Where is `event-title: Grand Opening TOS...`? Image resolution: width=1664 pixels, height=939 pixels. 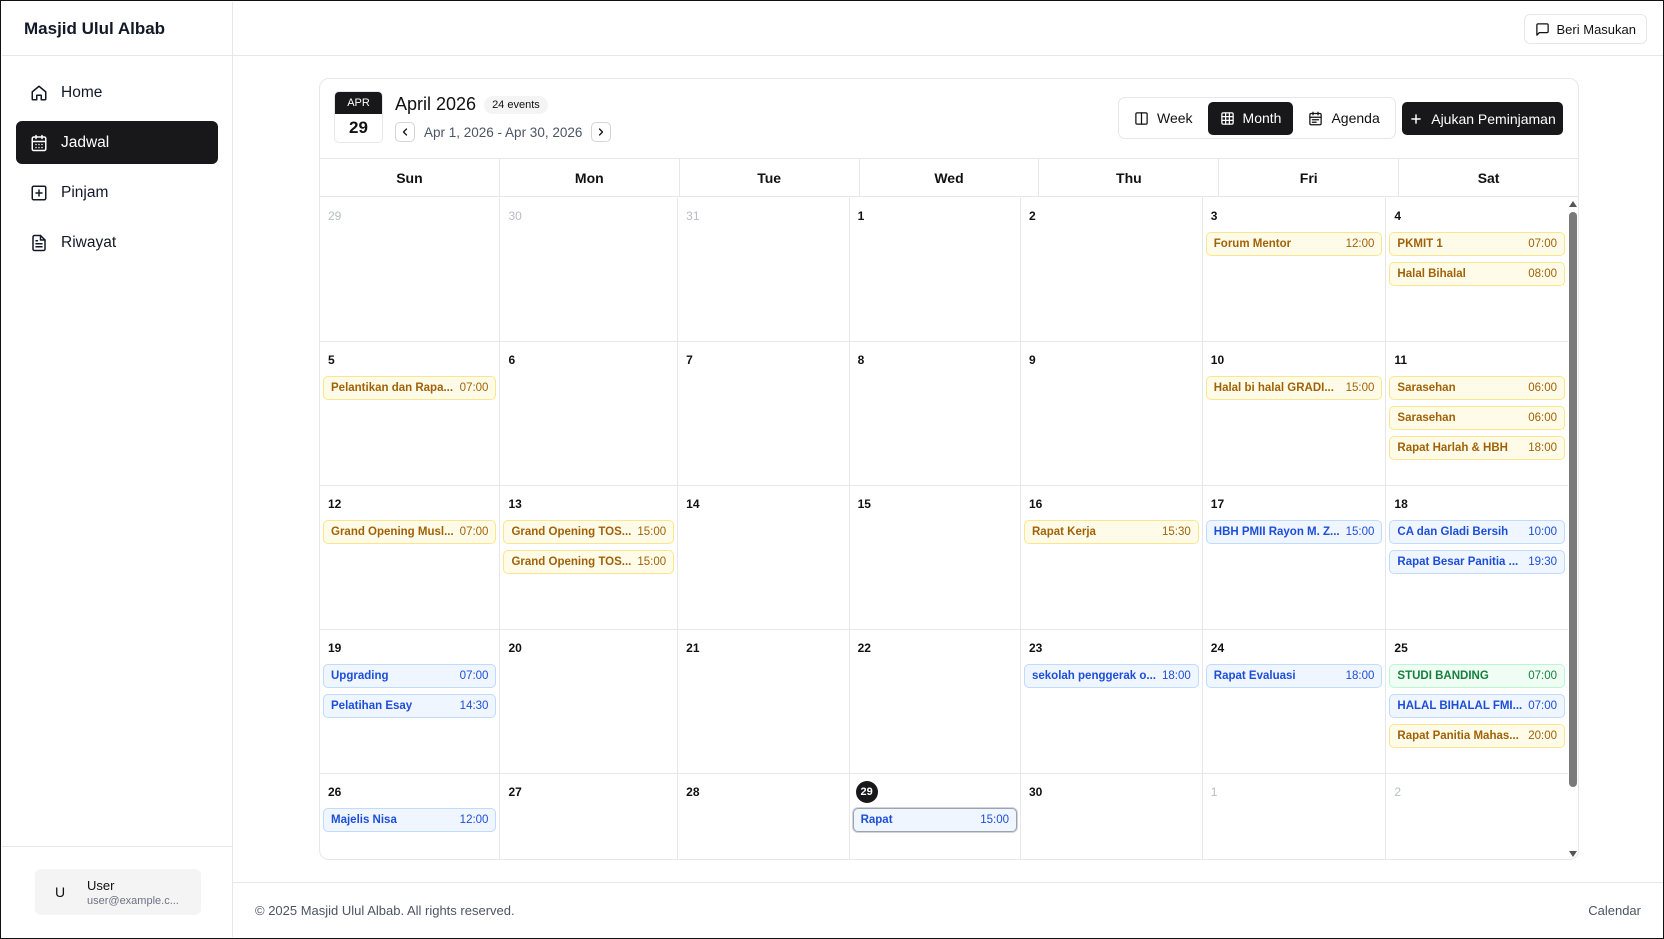
event-title: Grand Opening TOS... is located at coordinates (571, 532).